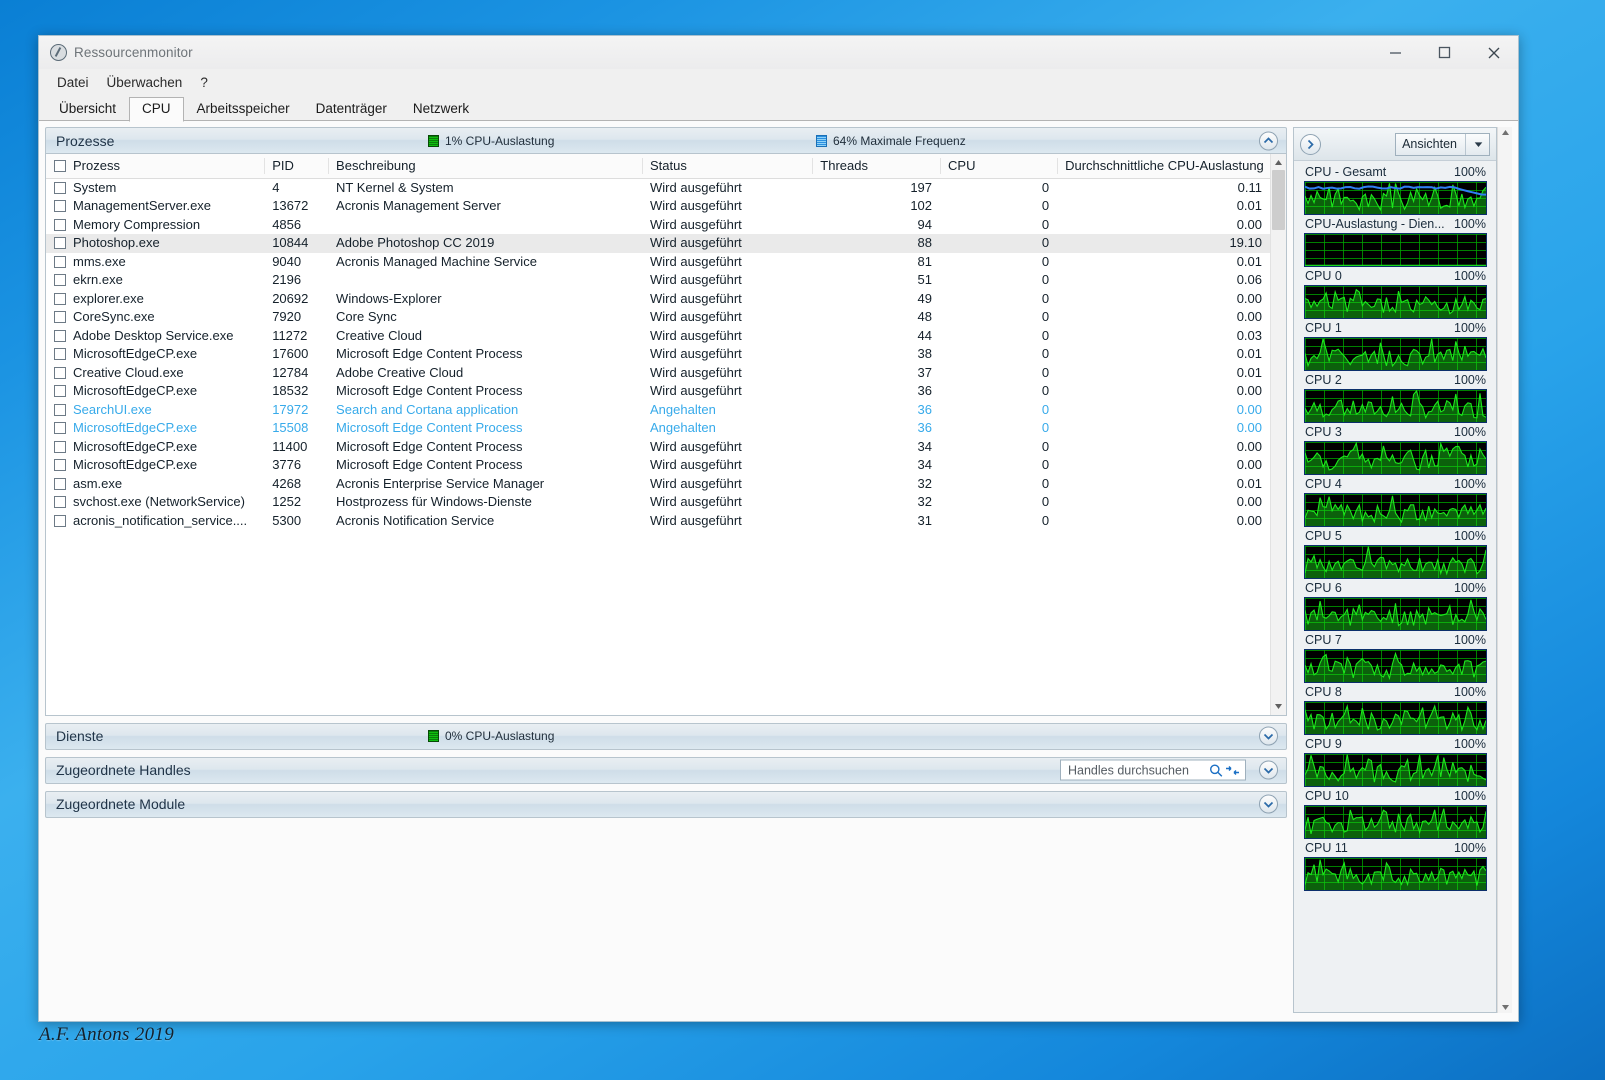 The width and height of the screenshot is (1605, 1080). I want to click on close-button, so click(1493, 52).